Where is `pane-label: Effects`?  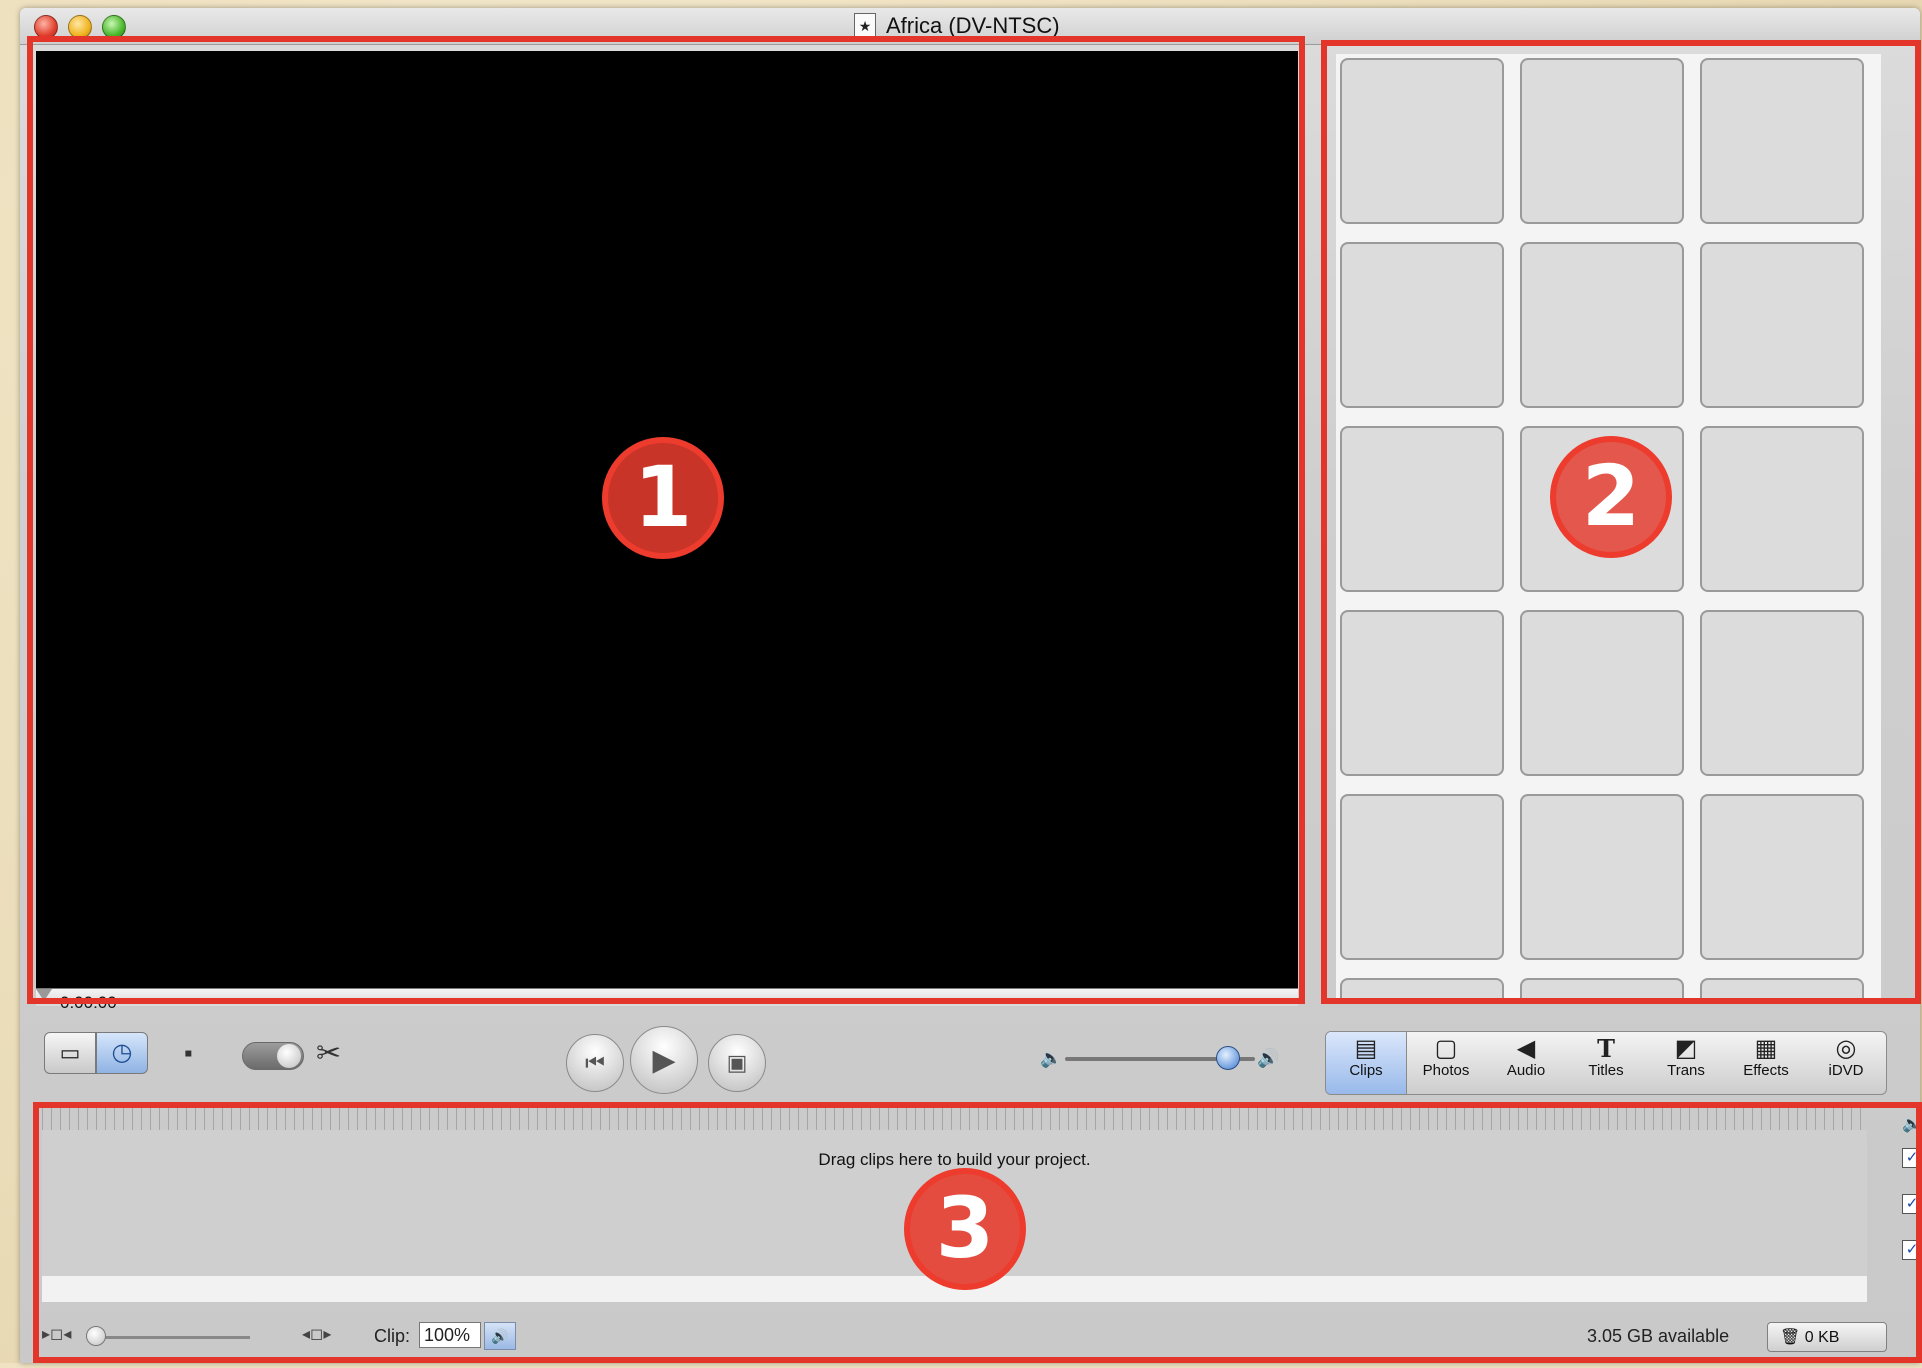
pane-label: Effects is located at coordinates (1766, 1070).